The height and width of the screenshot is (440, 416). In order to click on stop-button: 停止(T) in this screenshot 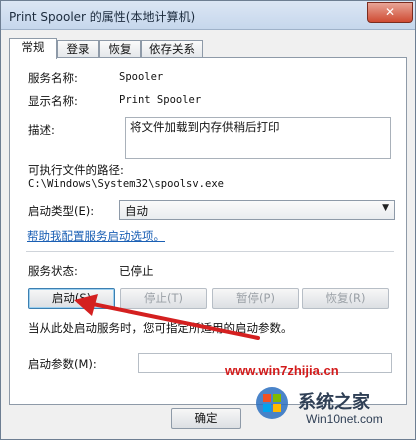, I will do `click(163, 298)`.